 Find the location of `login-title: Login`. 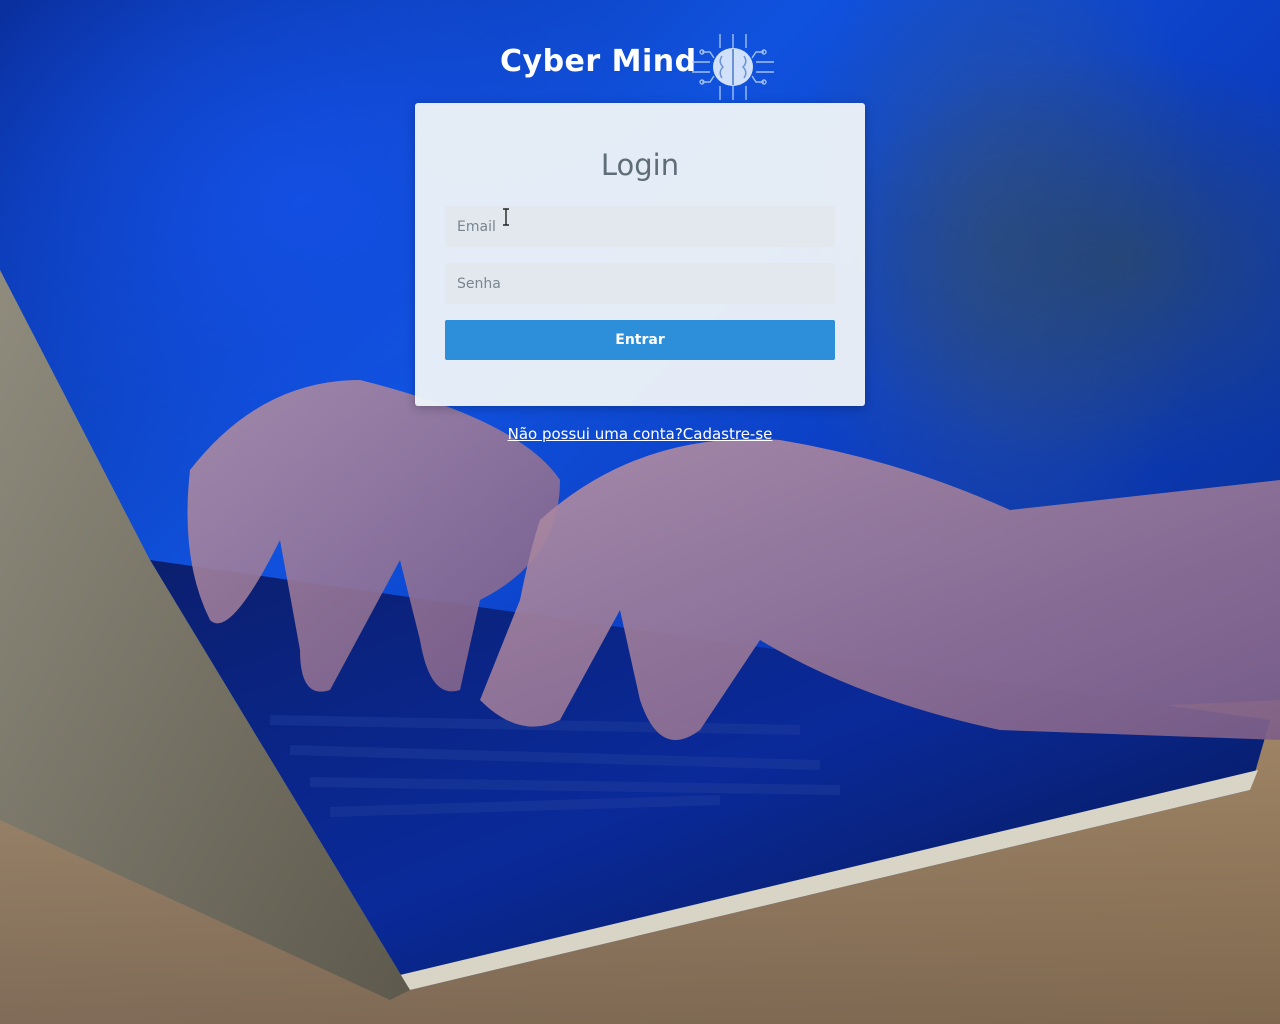

login-title: Login is located at coordinates (640, 165).